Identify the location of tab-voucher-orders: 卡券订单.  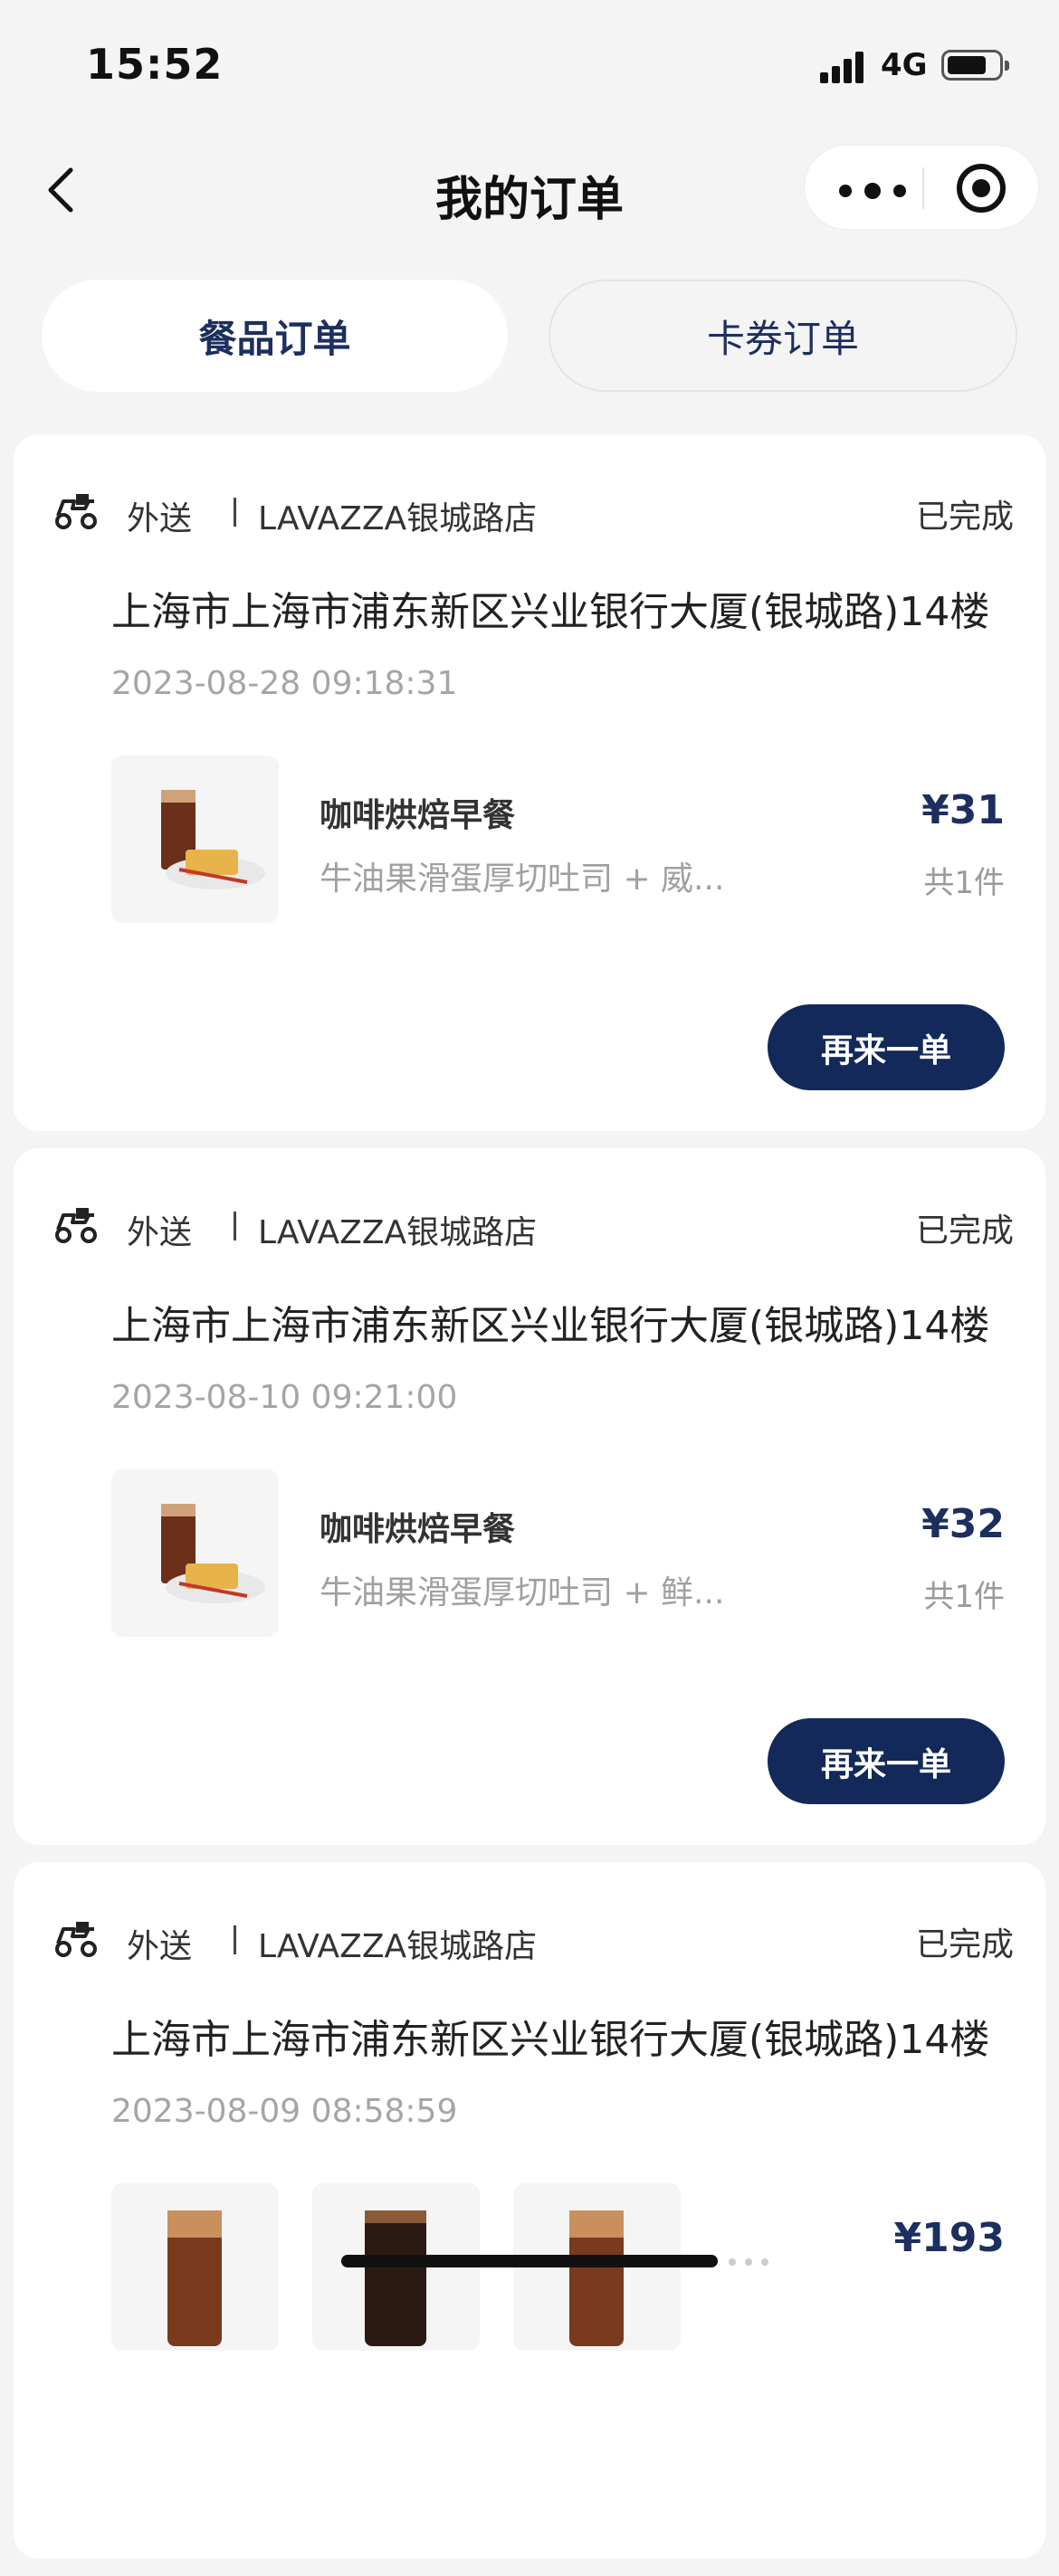
(783, 336).